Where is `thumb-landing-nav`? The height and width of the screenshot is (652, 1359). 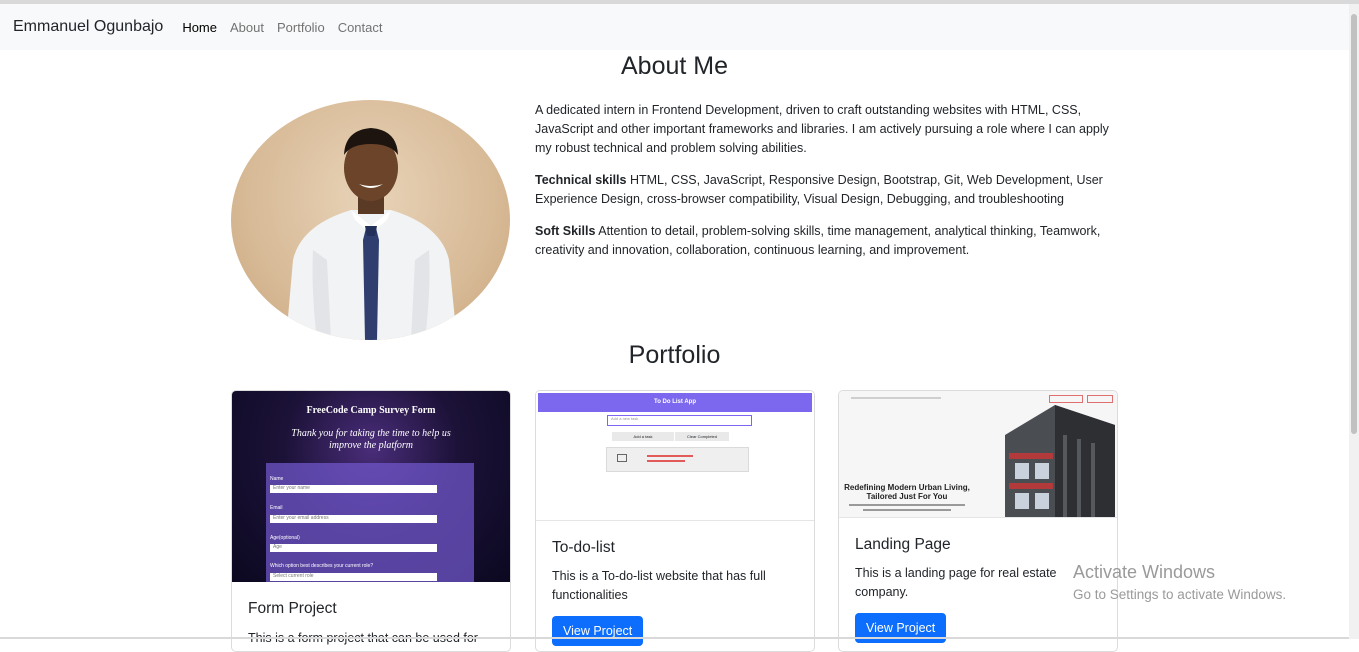 thumb-landing-nav is located at coordinates (896, 398).